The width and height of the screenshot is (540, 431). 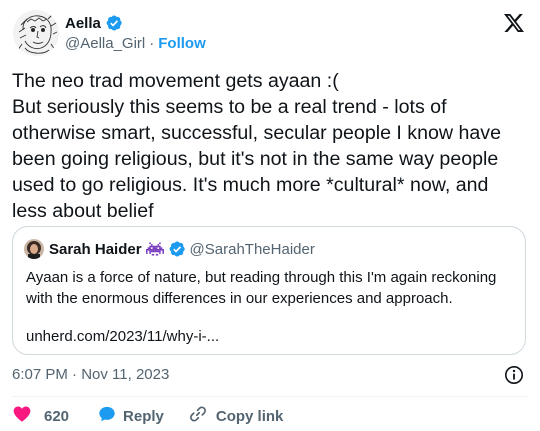 What do you see at coordinates (154, 249) in the screenshot?
I see `space-invader-emoji-icon` at bounding box center [154, 249].